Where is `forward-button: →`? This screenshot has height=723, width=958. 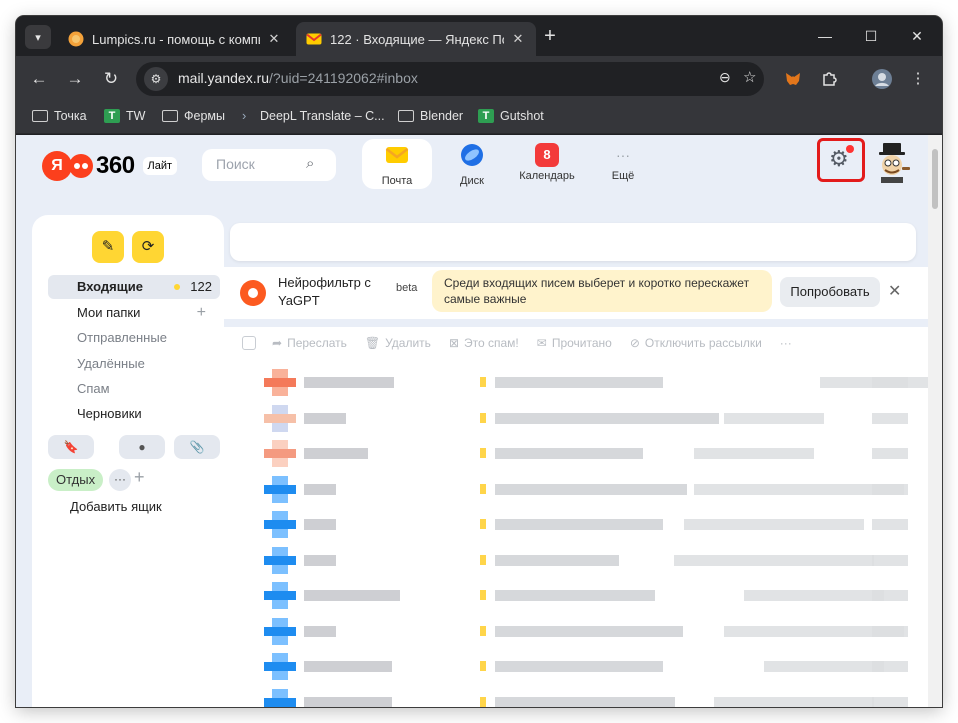
forward-button: → is located at coordinates (75, 79).